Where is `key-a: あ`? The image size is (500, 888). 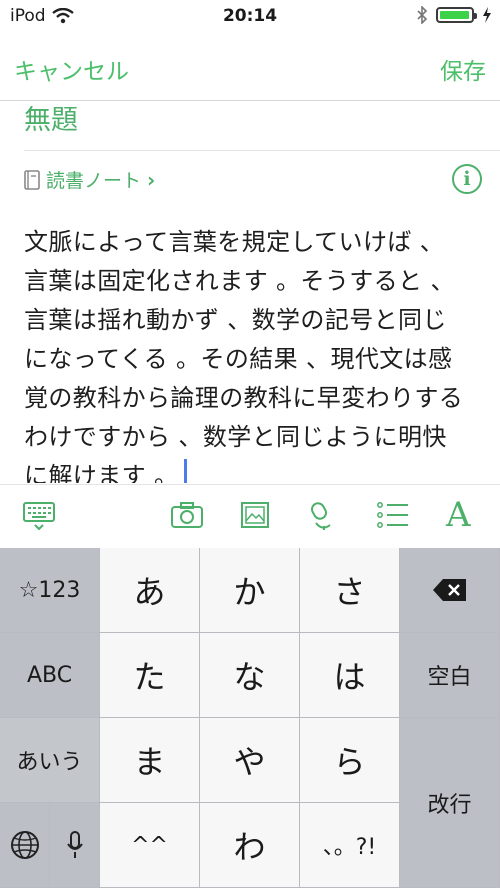 key-a: あ is located at coordinates (150, 590).